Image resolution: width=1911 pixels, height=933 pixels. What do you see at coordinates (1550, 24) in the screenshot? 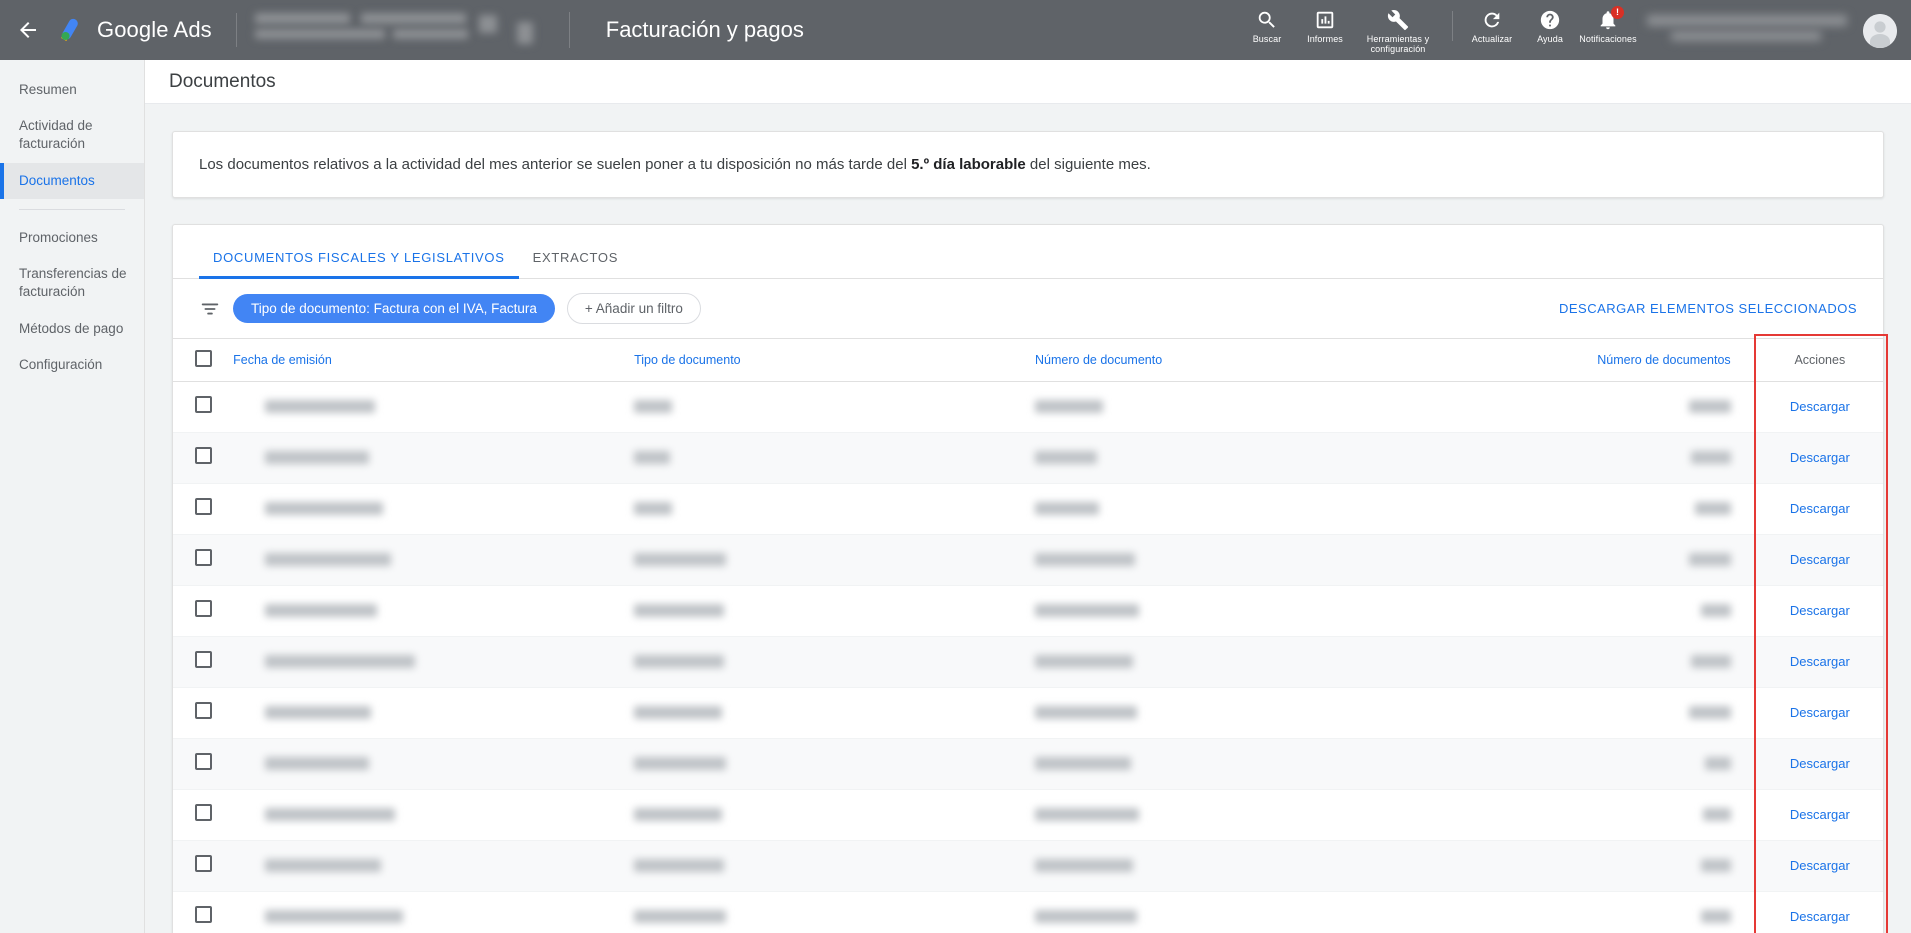
I see `help-button: Ayuda` at bounding box center [1550, 24].